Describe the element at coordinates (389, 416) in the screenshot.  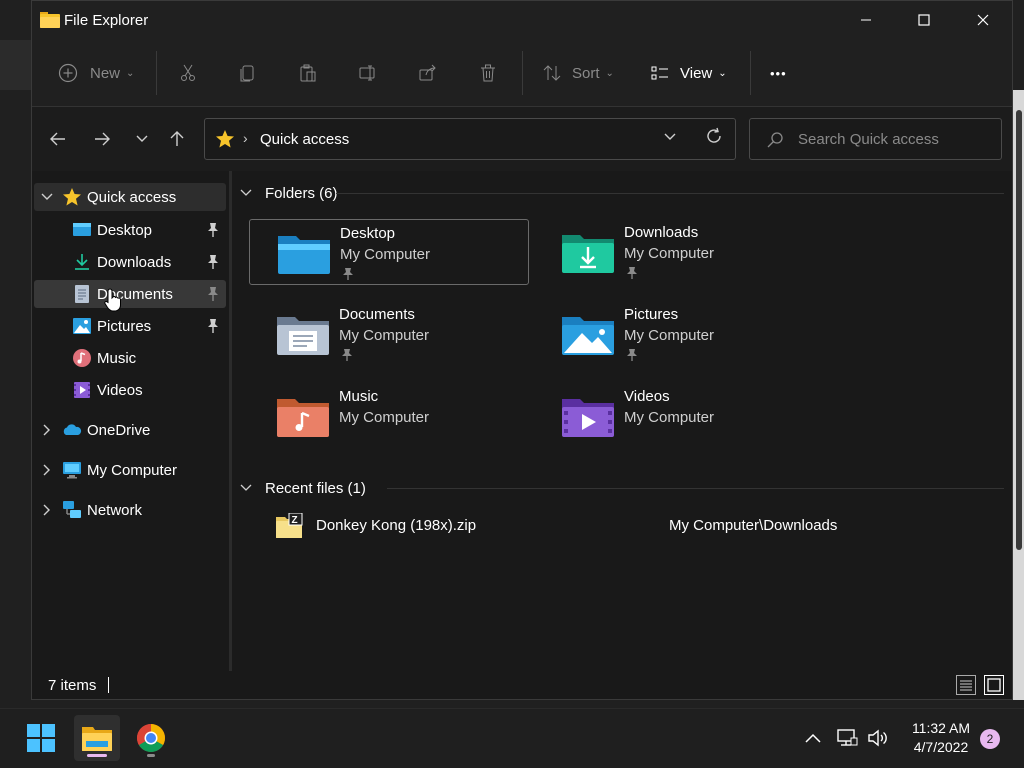
I see `folder-tile-music: Music My Computer` at that location.